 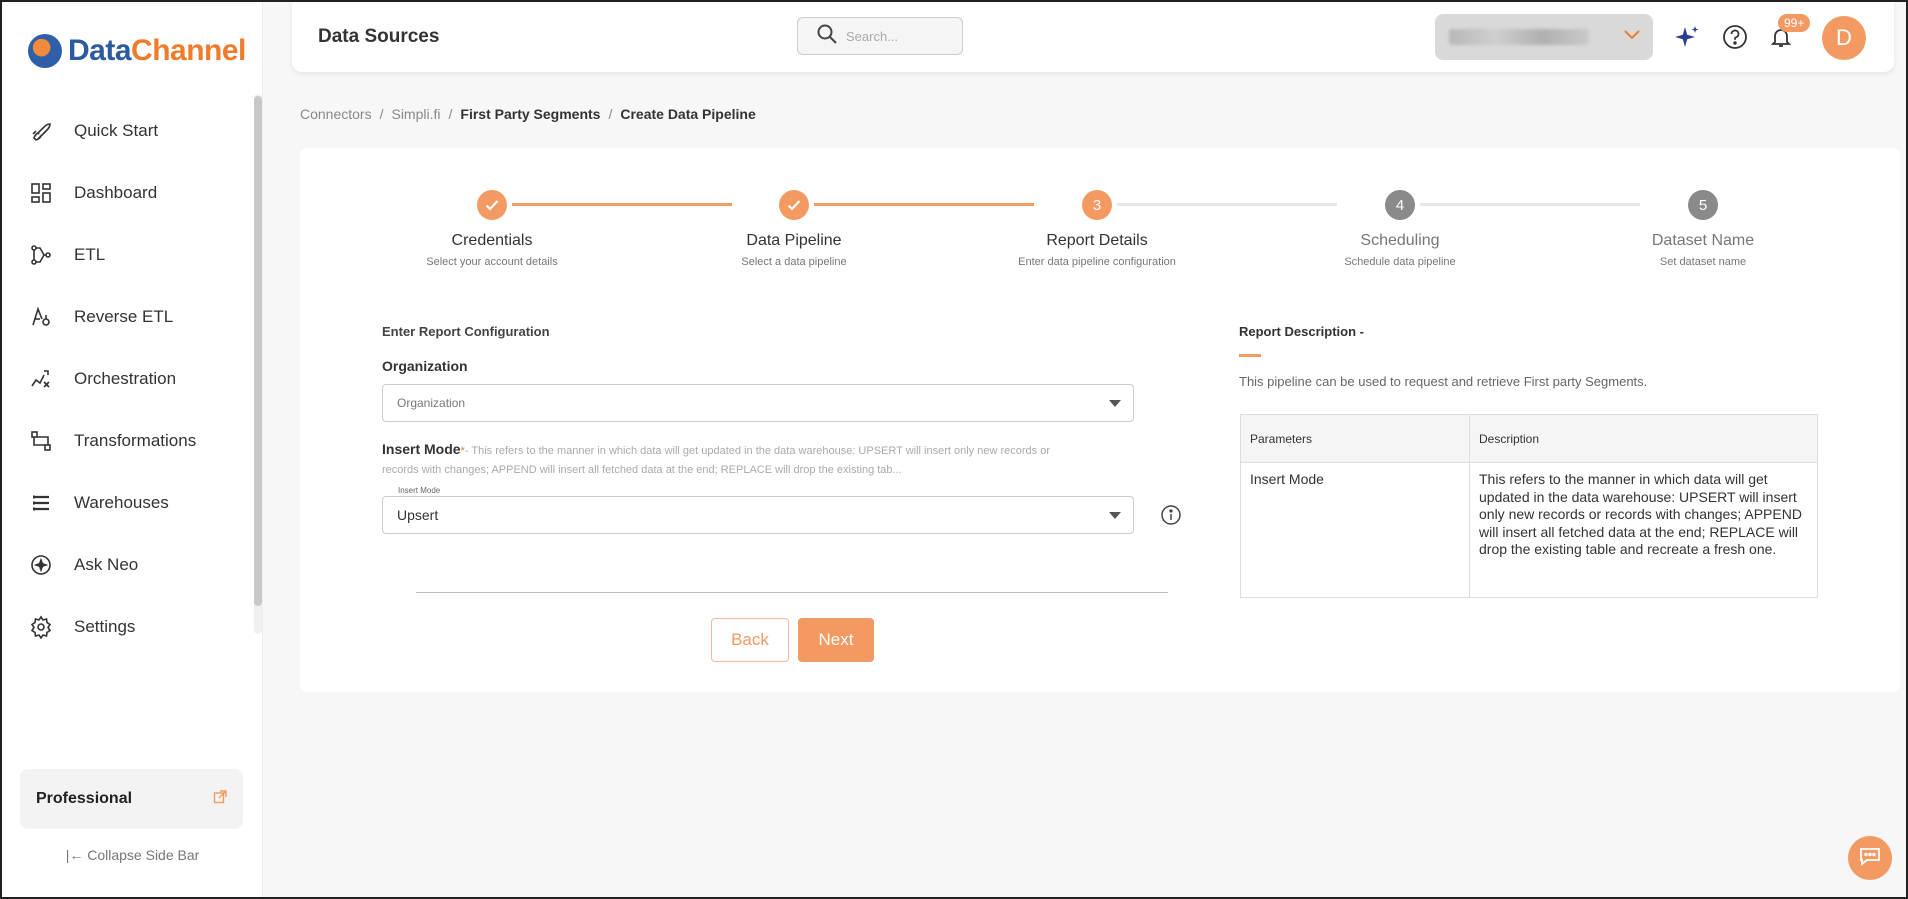 I want to click on table-cell: Insert Mode, so click(x=1355, y=530).